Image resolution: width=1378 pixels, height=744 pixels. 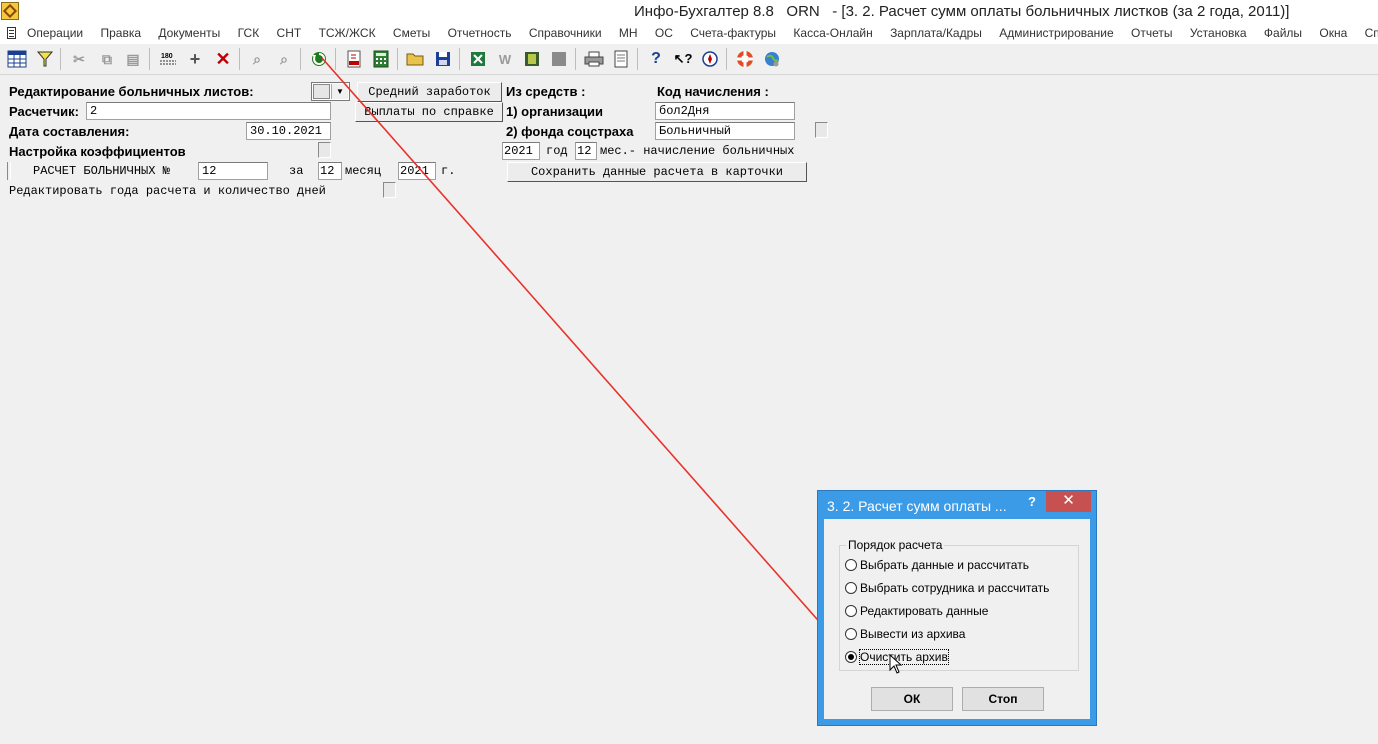 I want to click on option-label: Вывести из архива, so click(x=913, y=634).